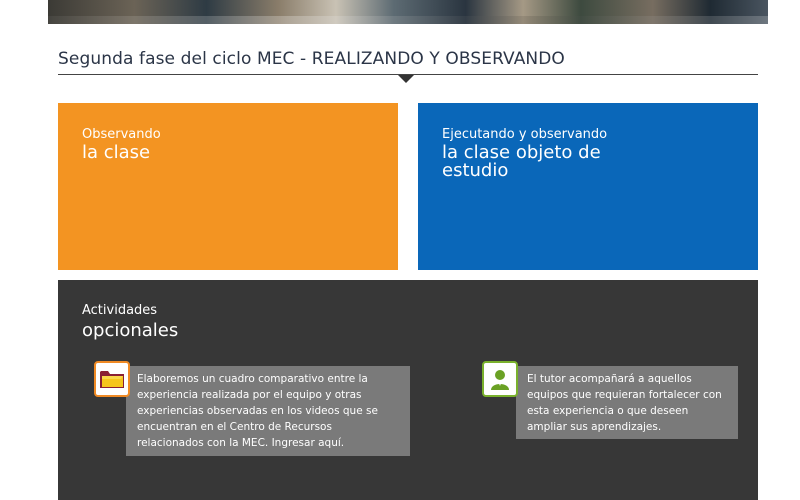  Describe the element at coordinates (521, 161) in the screenshot. I see `card-title: la clase objeto de estudio` at that location.